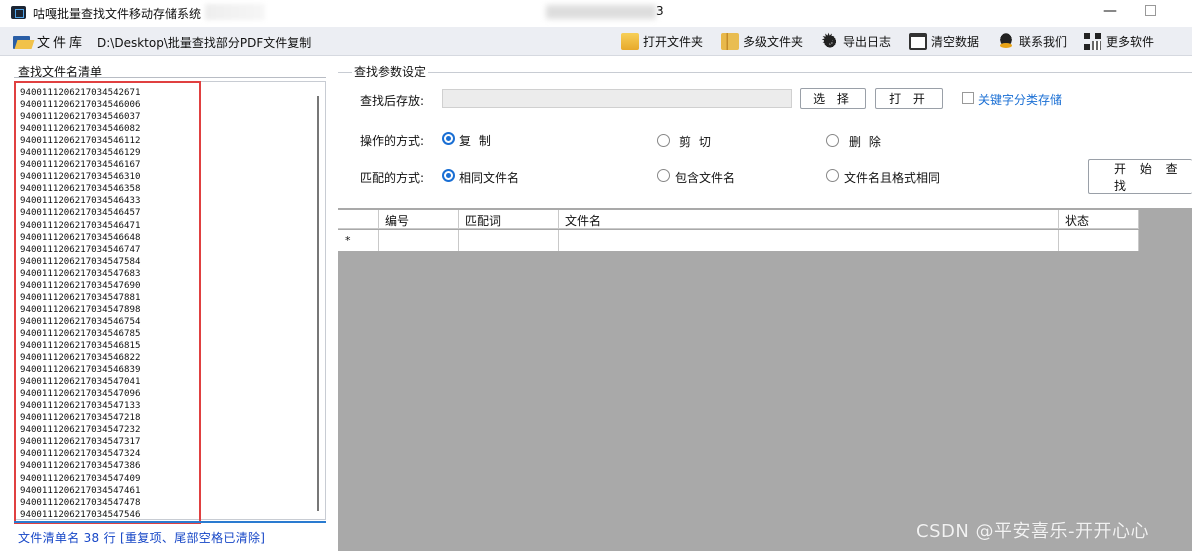 Image resolution: width=1192 pixels, height=551 pixels. Describe the element at coordinates (80, 370) in the screenshot. I see `file-list-item: 9400111206217034546839` at that location.